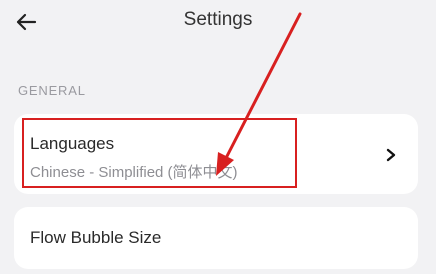  What do you see at coordinates (391, 155) in the screenshot?
I see `chevron-right-icon` at bounding box center [391, 155].